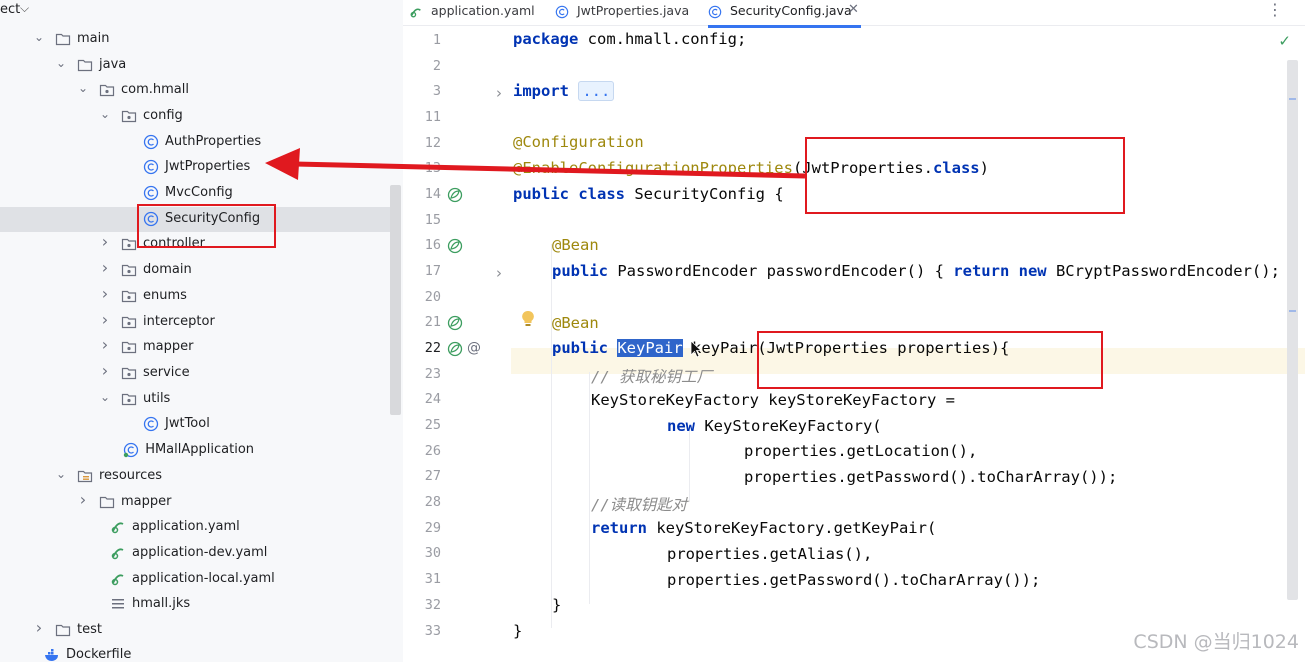 The height and width of the screenshot is (668, 1305). I want to click on annotation-arrow, so click(535, 164).